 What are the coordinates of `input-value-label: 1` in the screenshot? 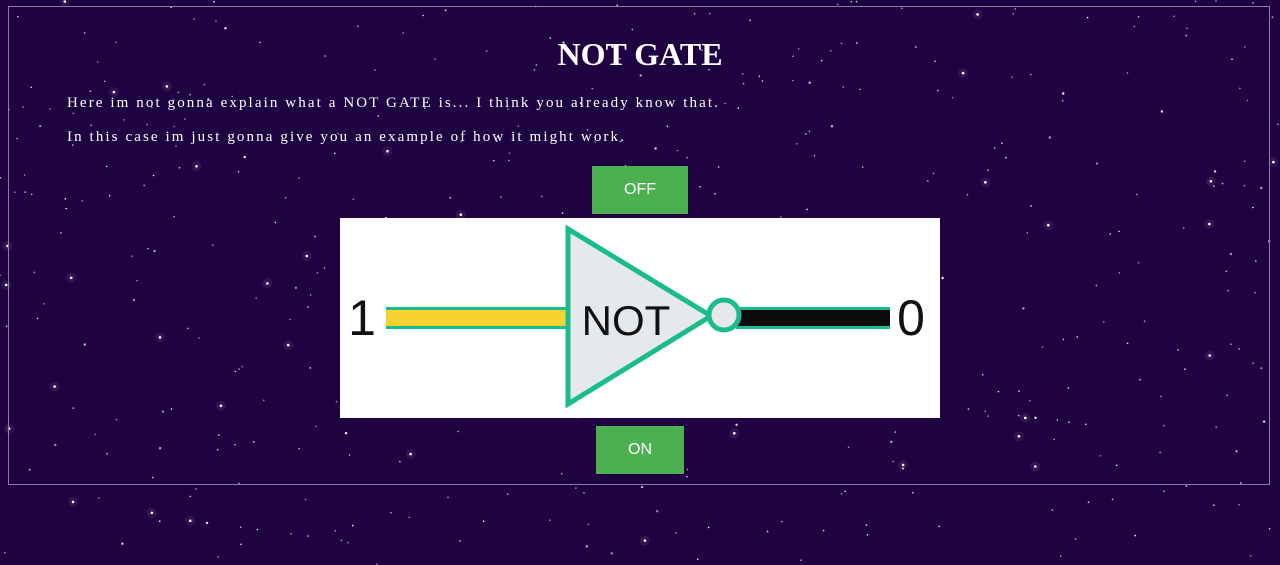 It's located at (362, 318).